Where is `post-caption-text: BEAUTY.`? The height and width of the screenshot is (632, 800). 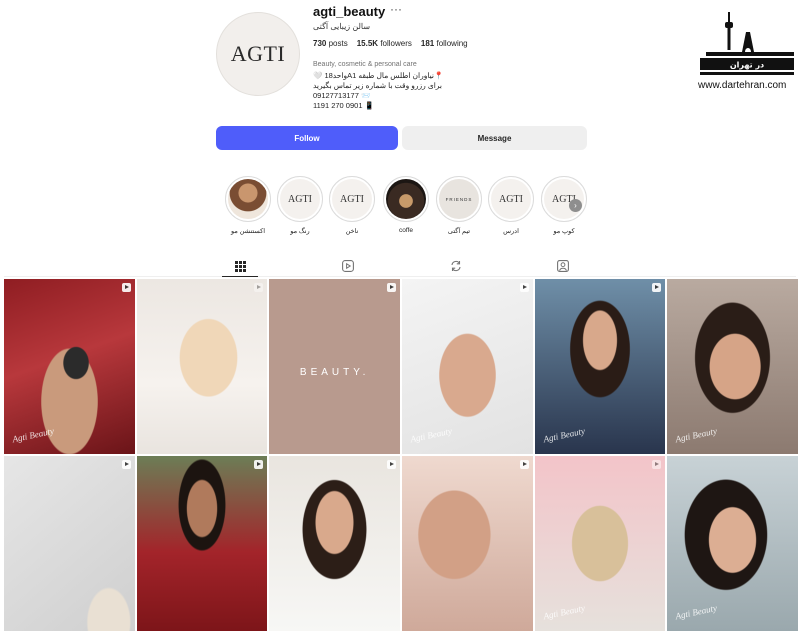 post-caption-text: BEAUTY. is located at coordinates (334, 372).